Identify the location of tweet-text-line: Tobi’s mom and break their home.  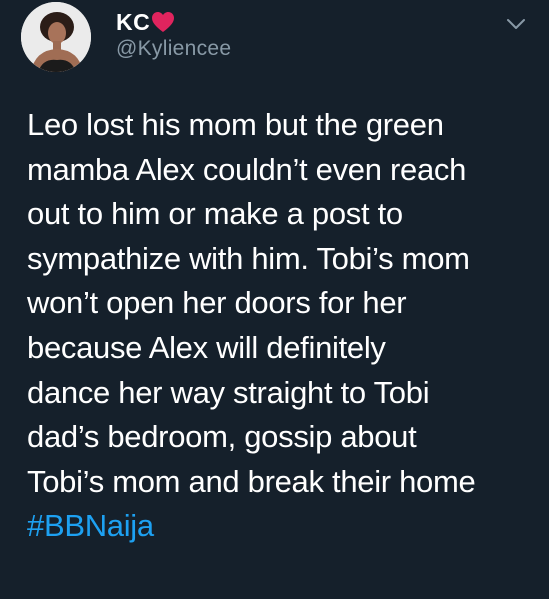
(251, 481).